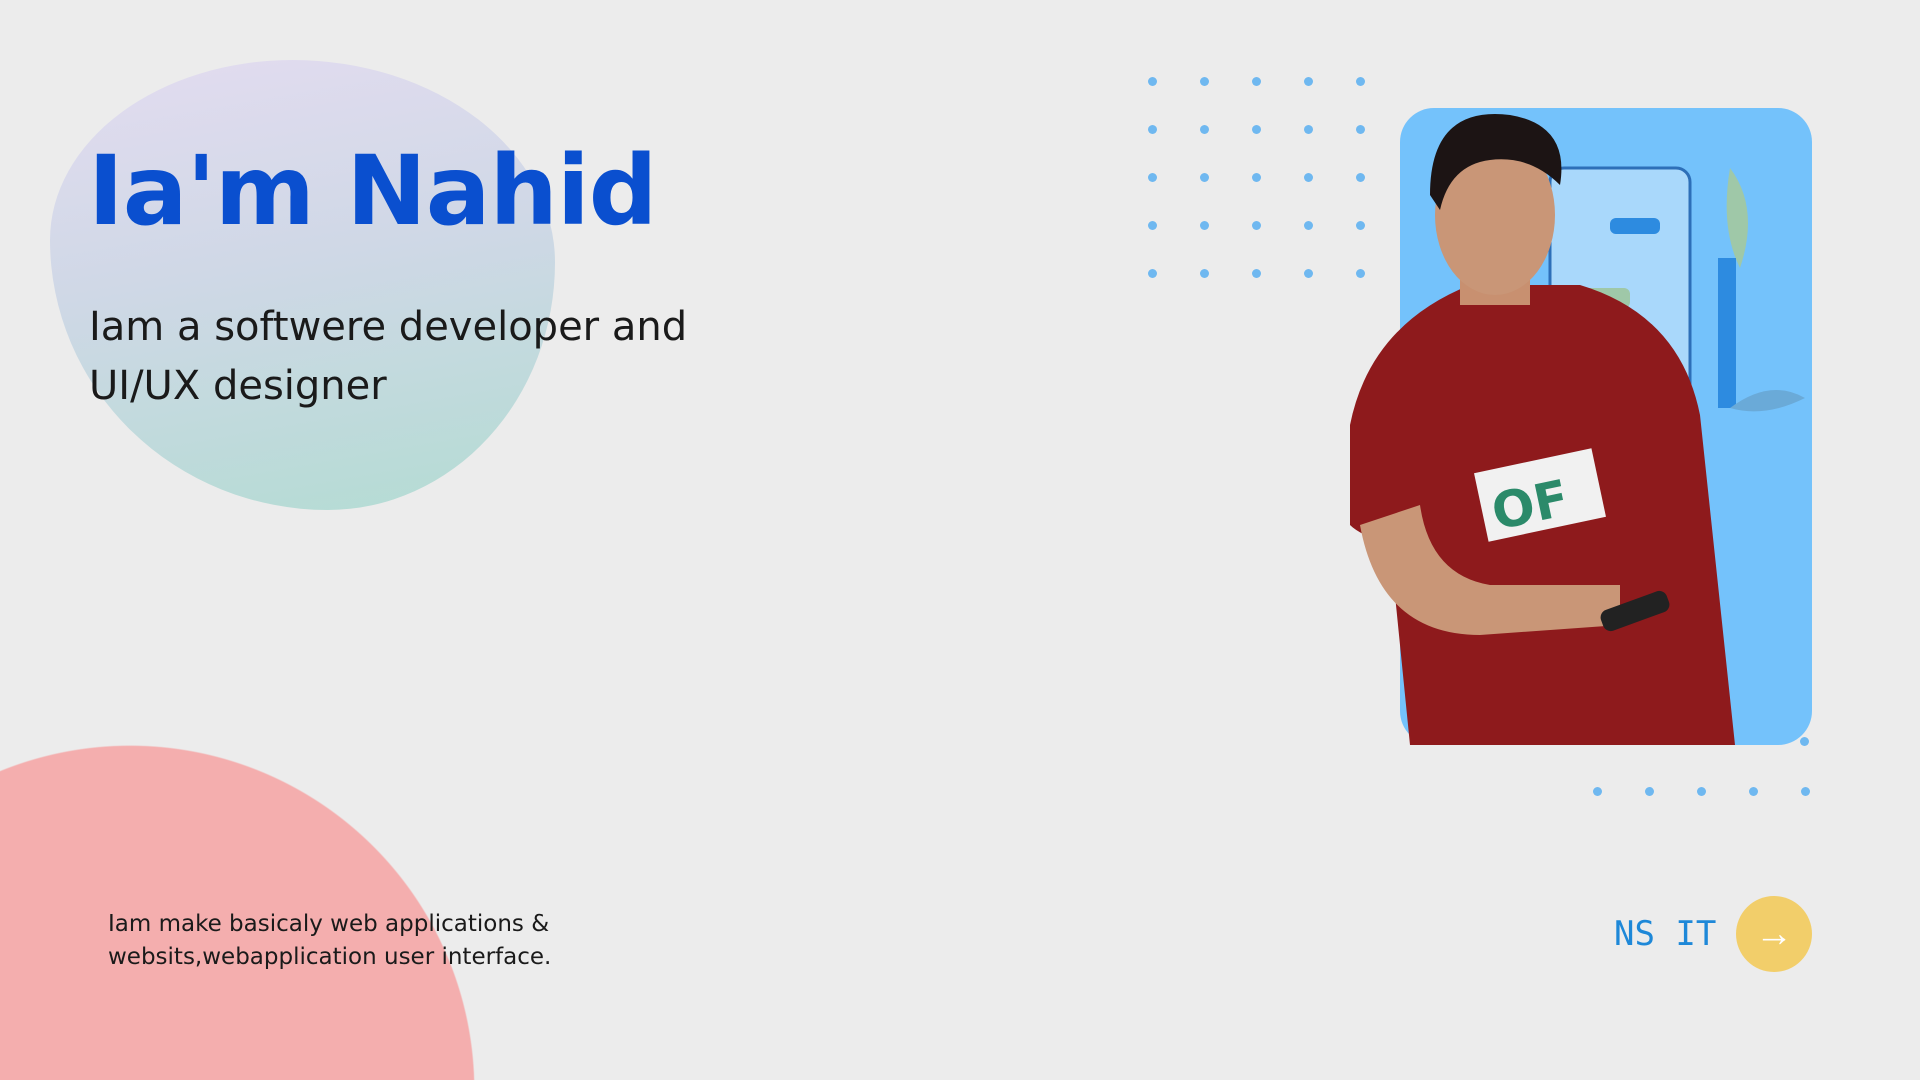 The width and height of the screenshot is (1920, 1080). Describe the element at coordinates (1542, 429) in the screenshot. I see `profile-photo: OF` at that location.